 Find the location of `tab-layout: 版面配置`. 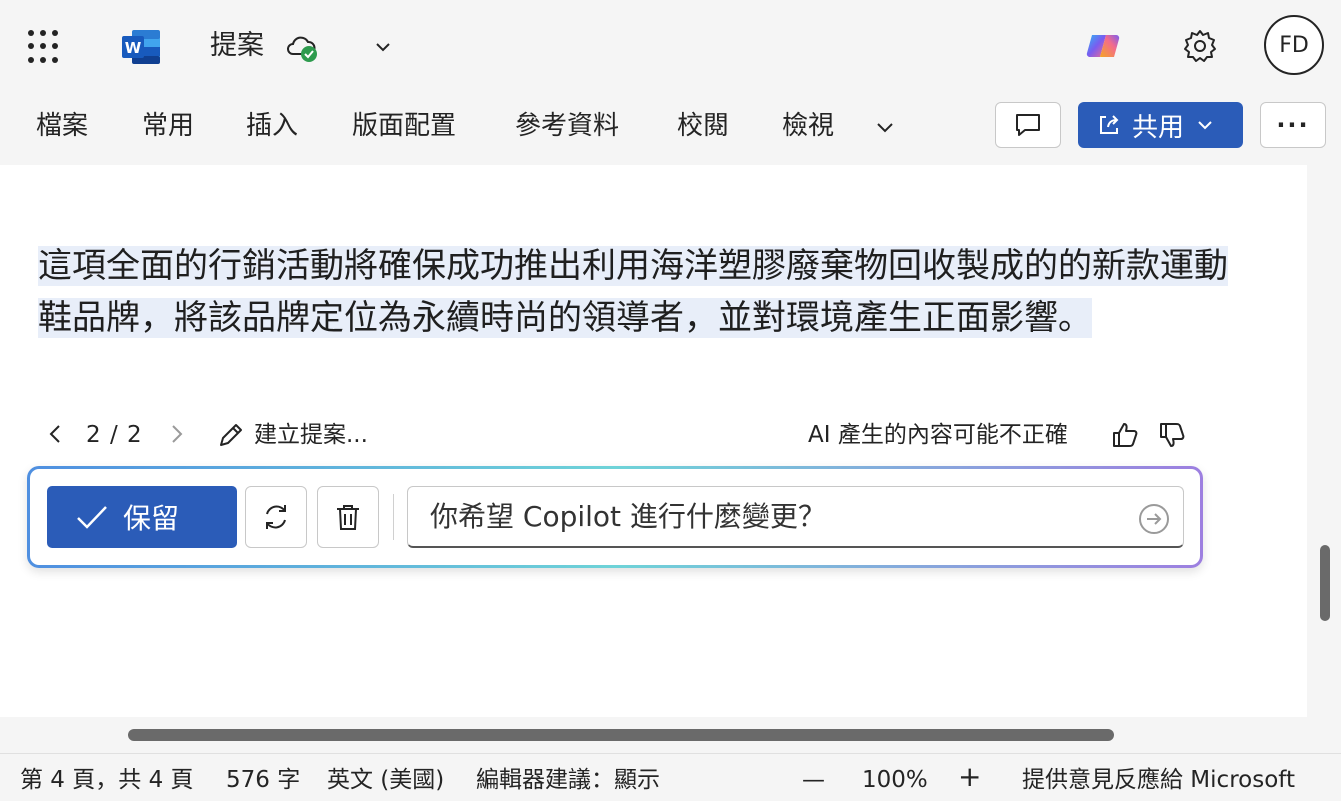

tab-layout: 版面配置 is located at coordinates (404, 126).